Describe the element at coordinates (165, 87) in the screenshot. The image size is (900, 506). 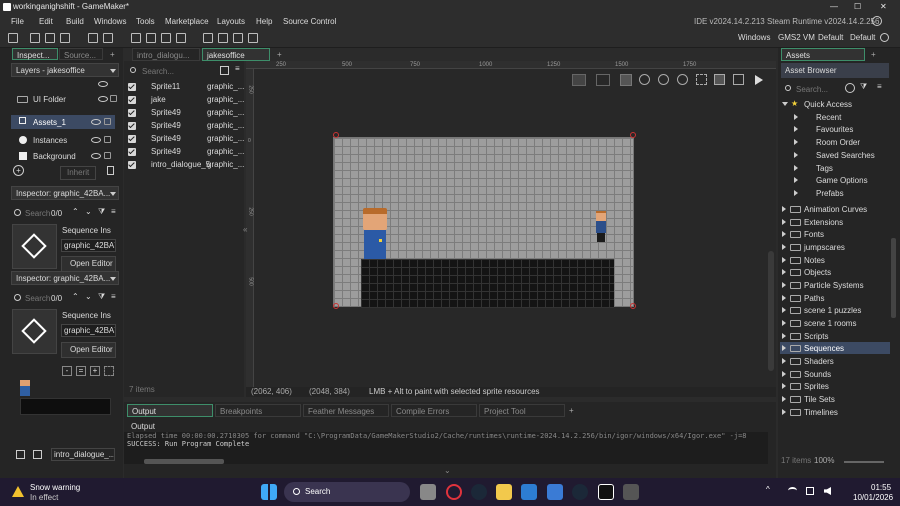
I see `list-item: Sprite11` at that location.